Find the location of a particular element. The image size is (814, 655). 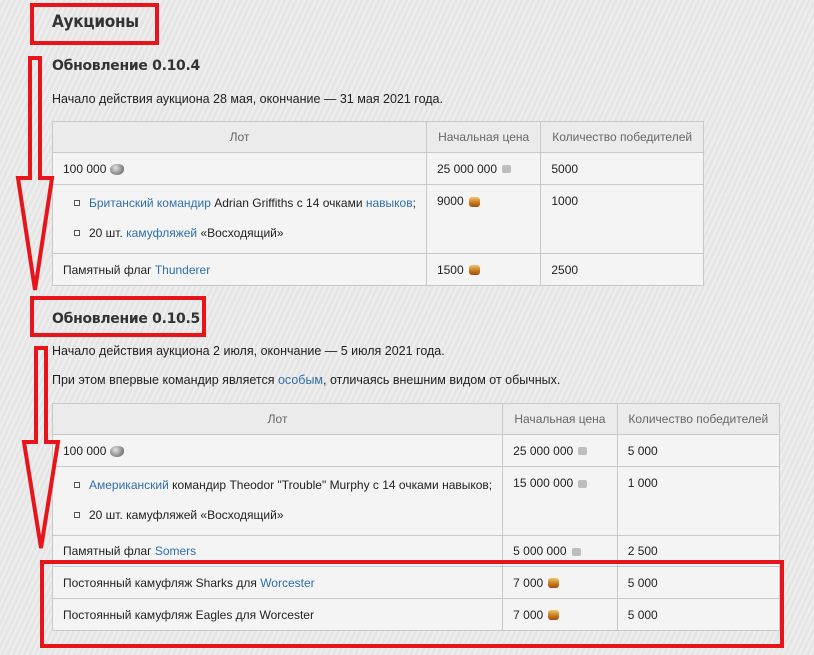

arrow-down-upper is located at coordinates (35, 173).